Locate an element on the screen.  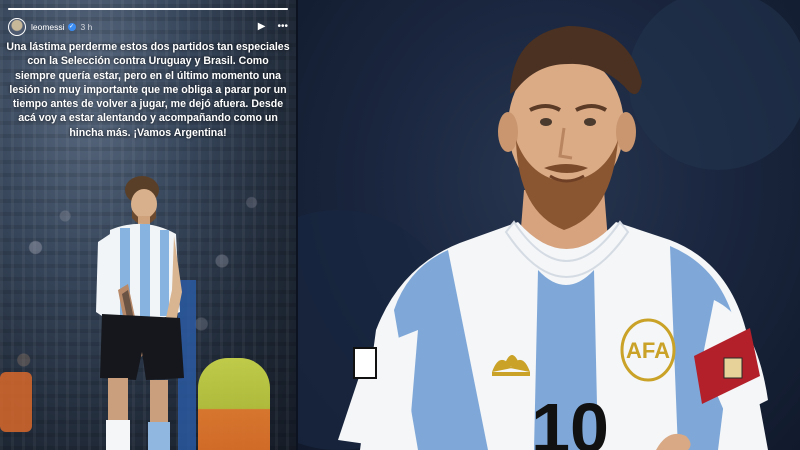
fan-orange-jacket is located at coordinates (16, 402).